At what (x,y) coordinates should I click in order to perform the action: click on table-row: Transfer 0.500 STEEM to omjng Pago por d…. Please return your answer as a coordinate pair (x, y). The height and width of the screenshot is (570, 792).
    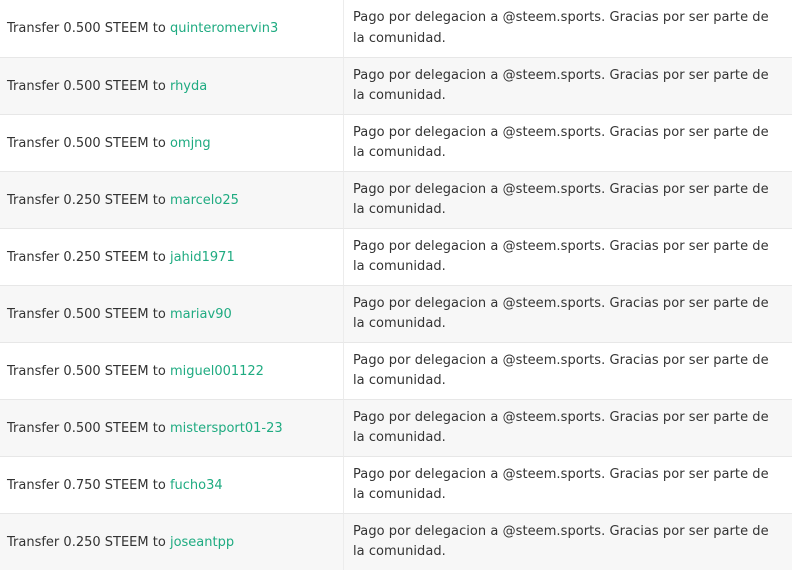
    Looking at the image, I should click on (396, 142).